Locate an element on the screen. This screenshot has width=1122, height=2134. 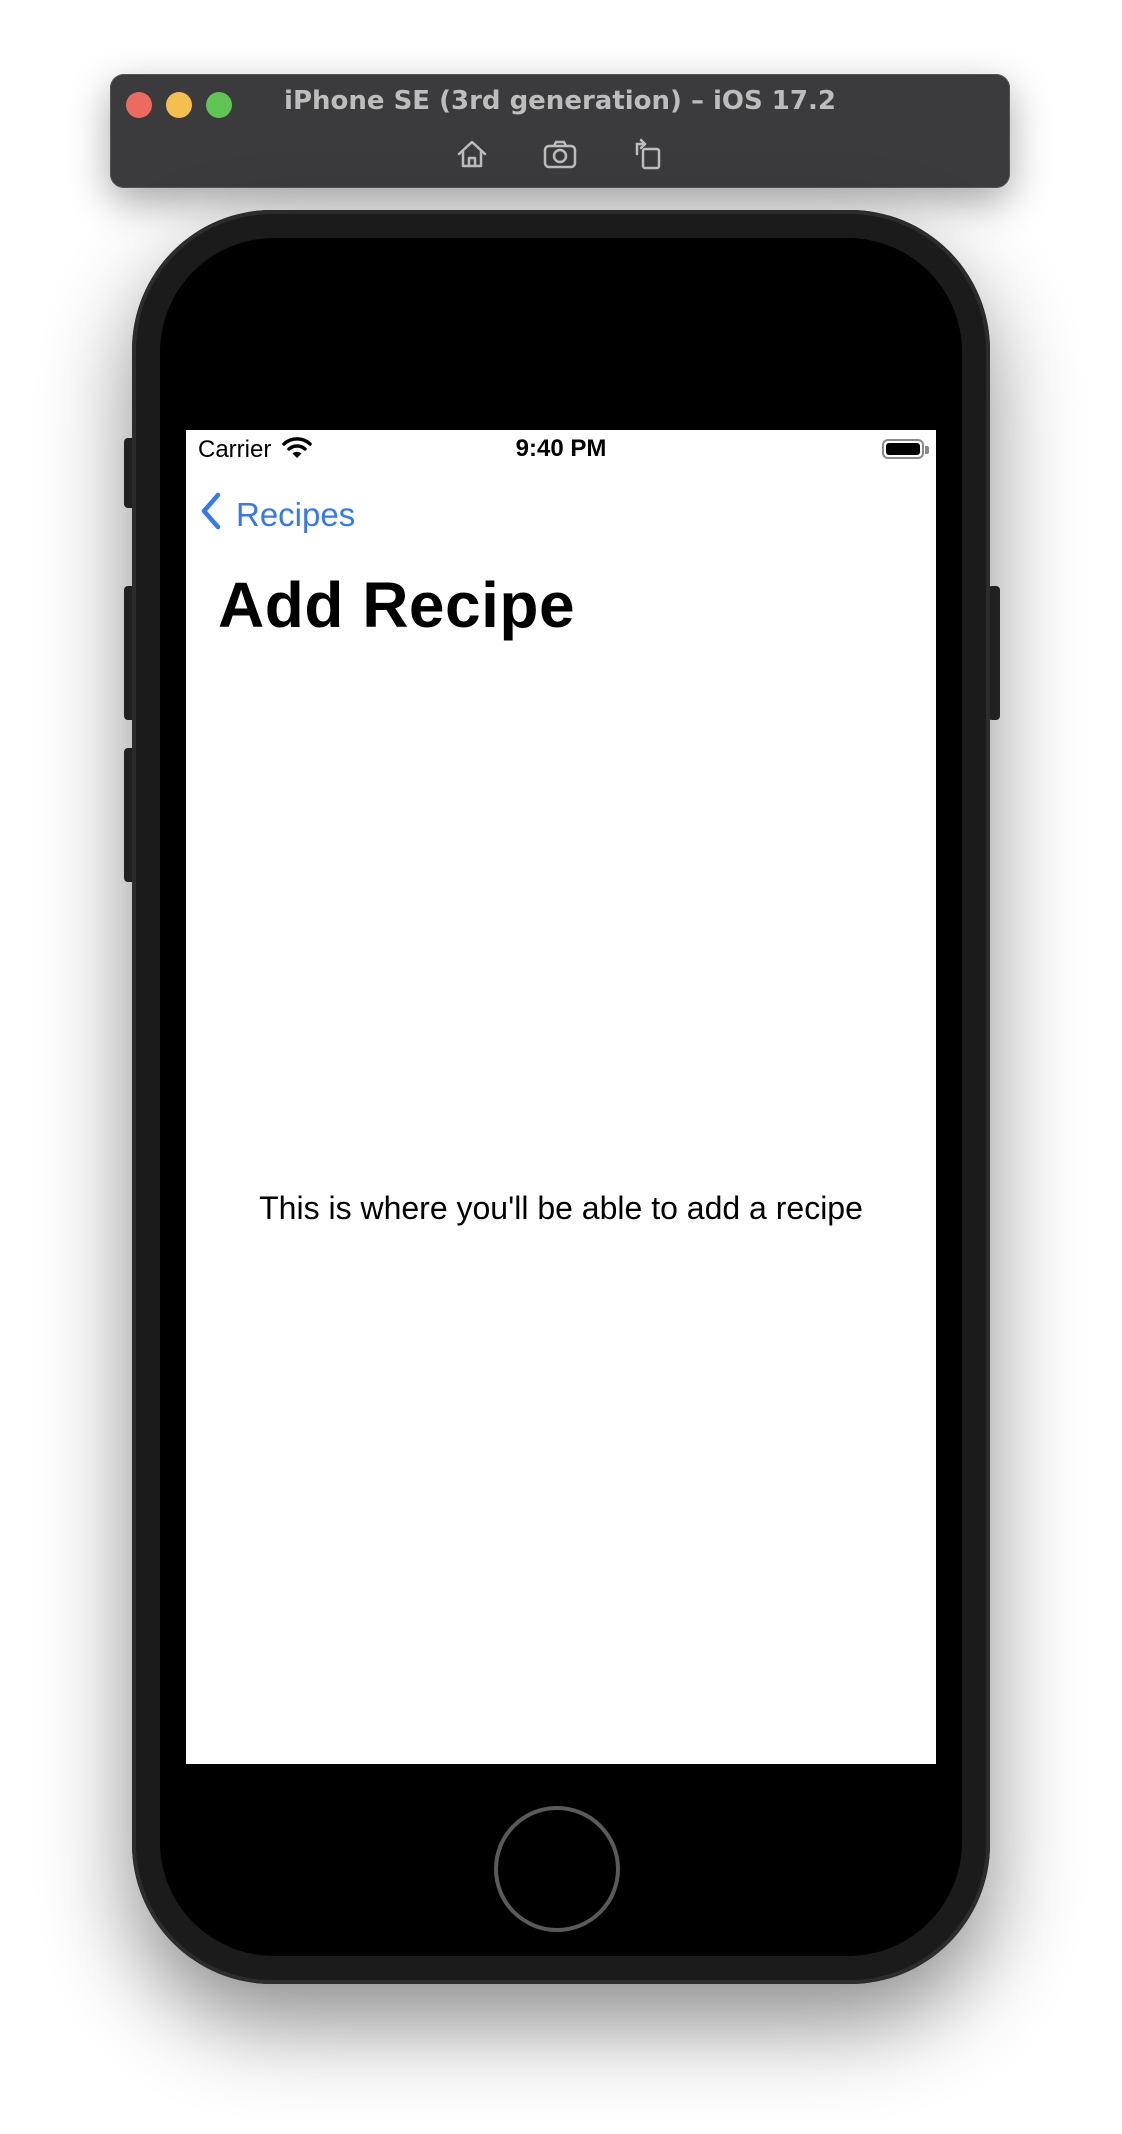
battery-icon is located at coordinates (903, 449).